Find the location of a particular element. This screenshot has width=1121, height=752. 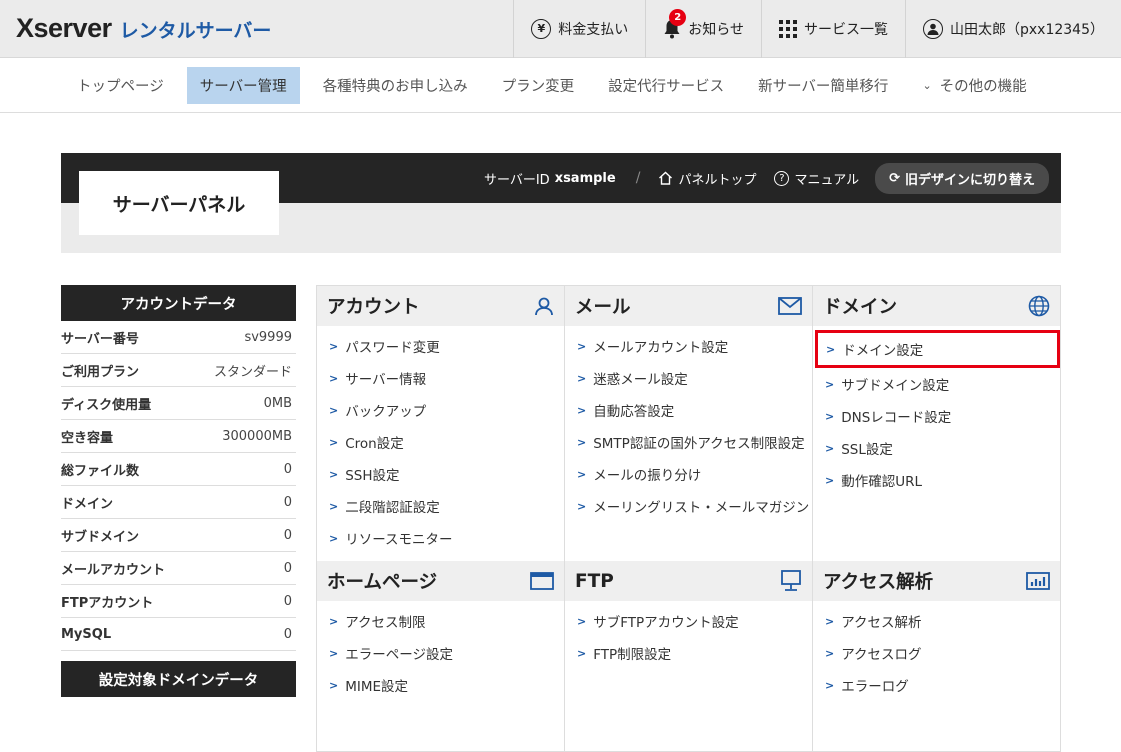

user-menu: 山田太郎（pxx12345） is located at coordinates (1013, 29).